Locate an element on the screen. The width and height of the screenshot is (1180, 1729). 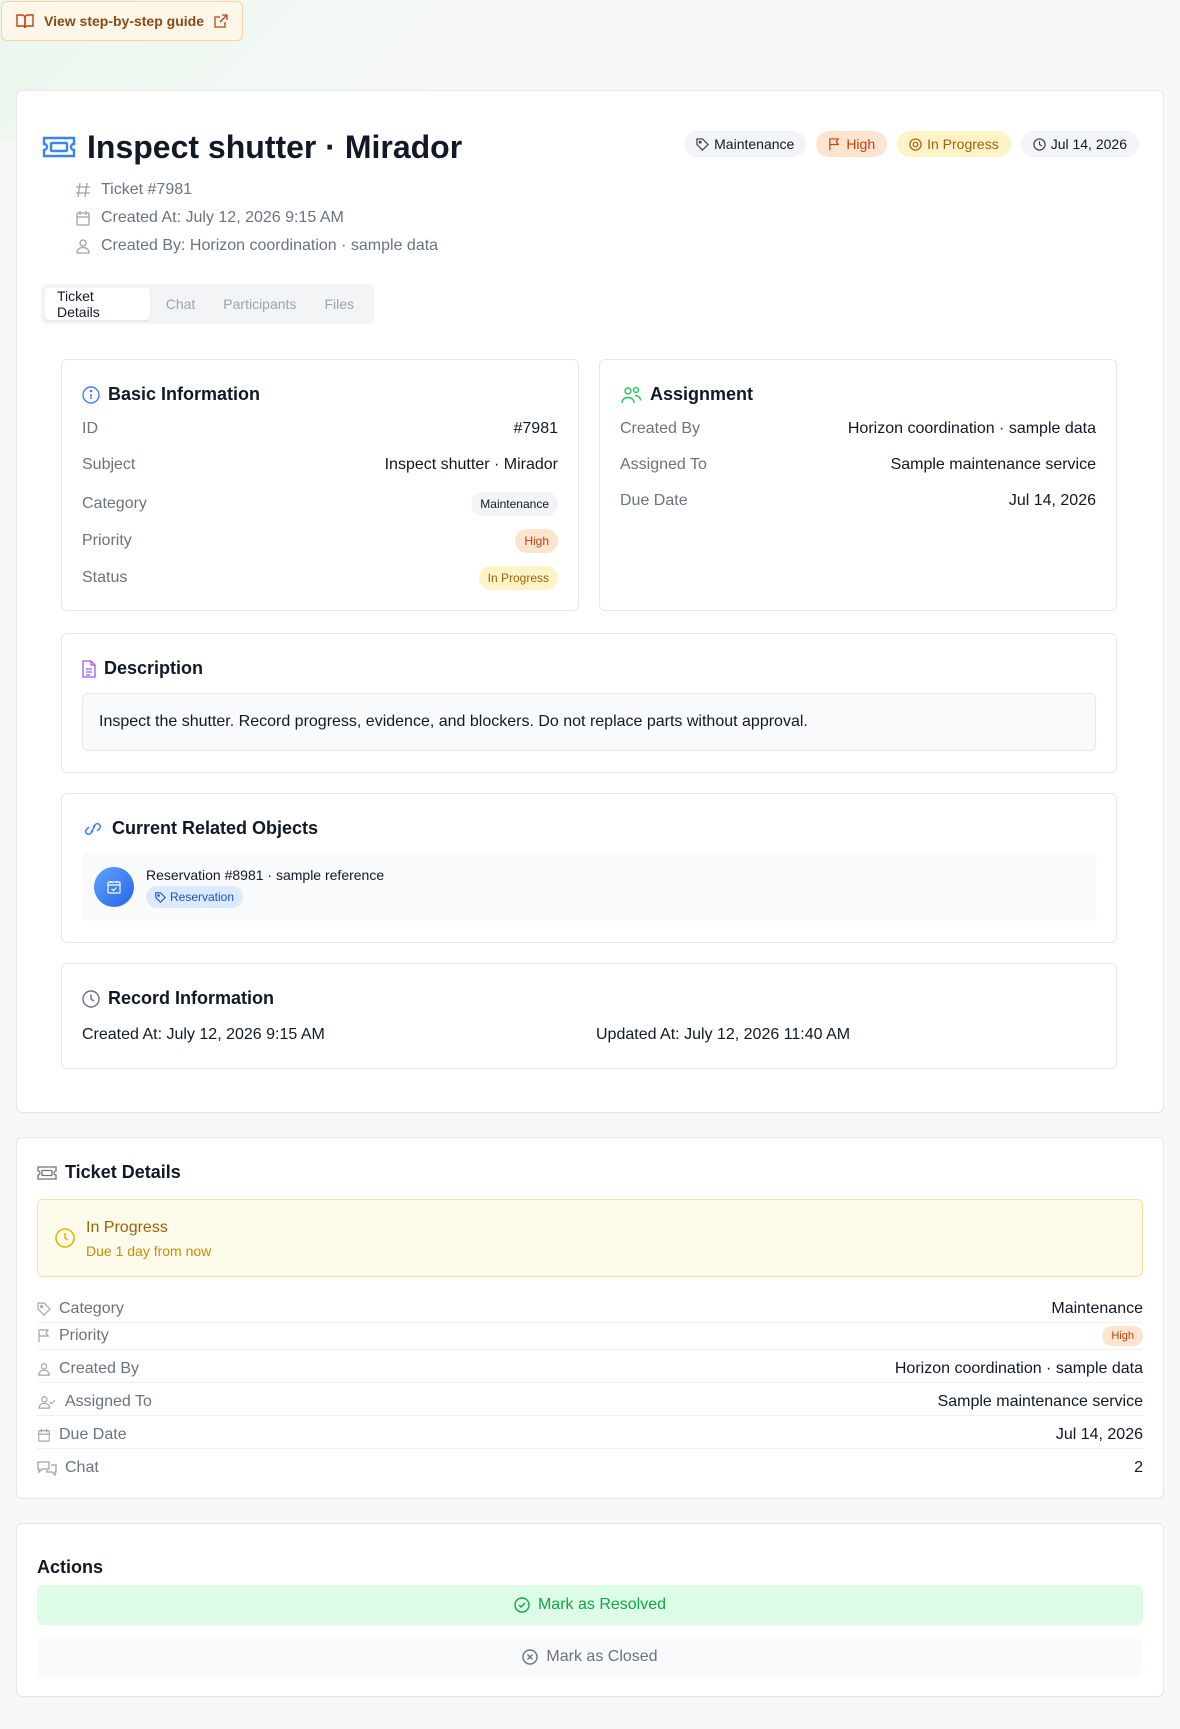
info-row-priority: Priority High is located at coordinates (320, 541).